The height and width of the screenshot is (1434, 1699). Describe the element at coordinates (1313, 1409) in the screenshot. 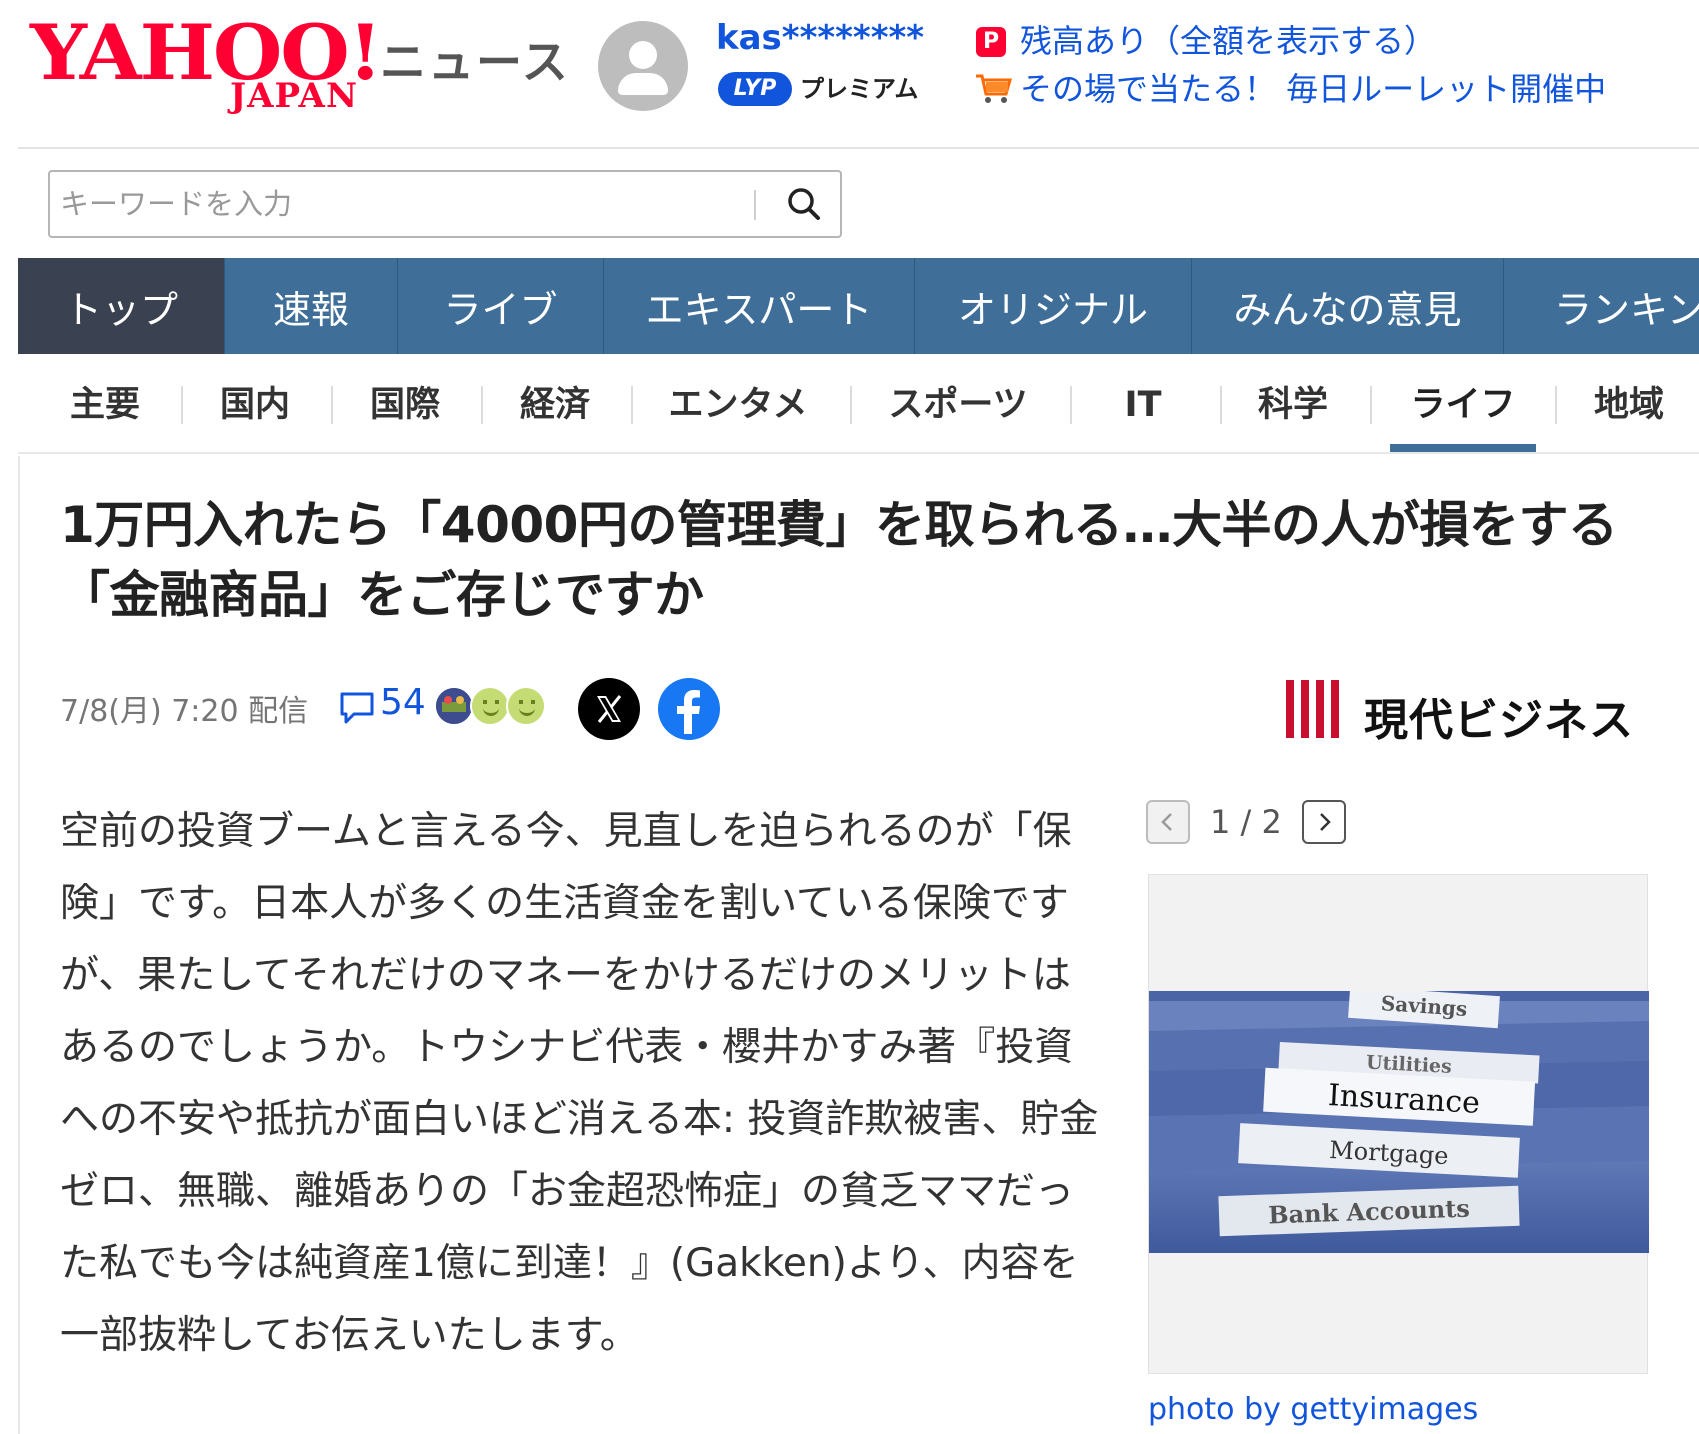

I see `photo-credit-link: photo by gettyimages` at that location.